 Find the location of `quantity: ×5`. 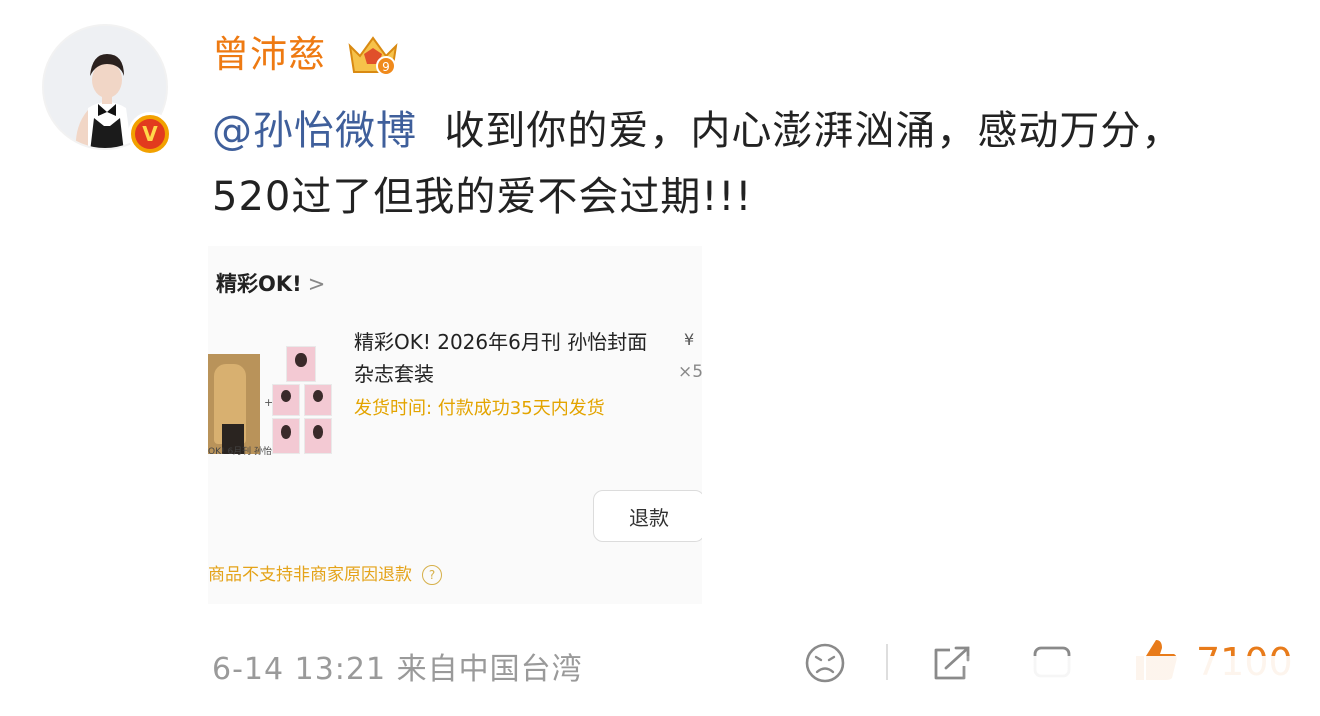

quantity: ×5 is located at coordinates (690, 372).